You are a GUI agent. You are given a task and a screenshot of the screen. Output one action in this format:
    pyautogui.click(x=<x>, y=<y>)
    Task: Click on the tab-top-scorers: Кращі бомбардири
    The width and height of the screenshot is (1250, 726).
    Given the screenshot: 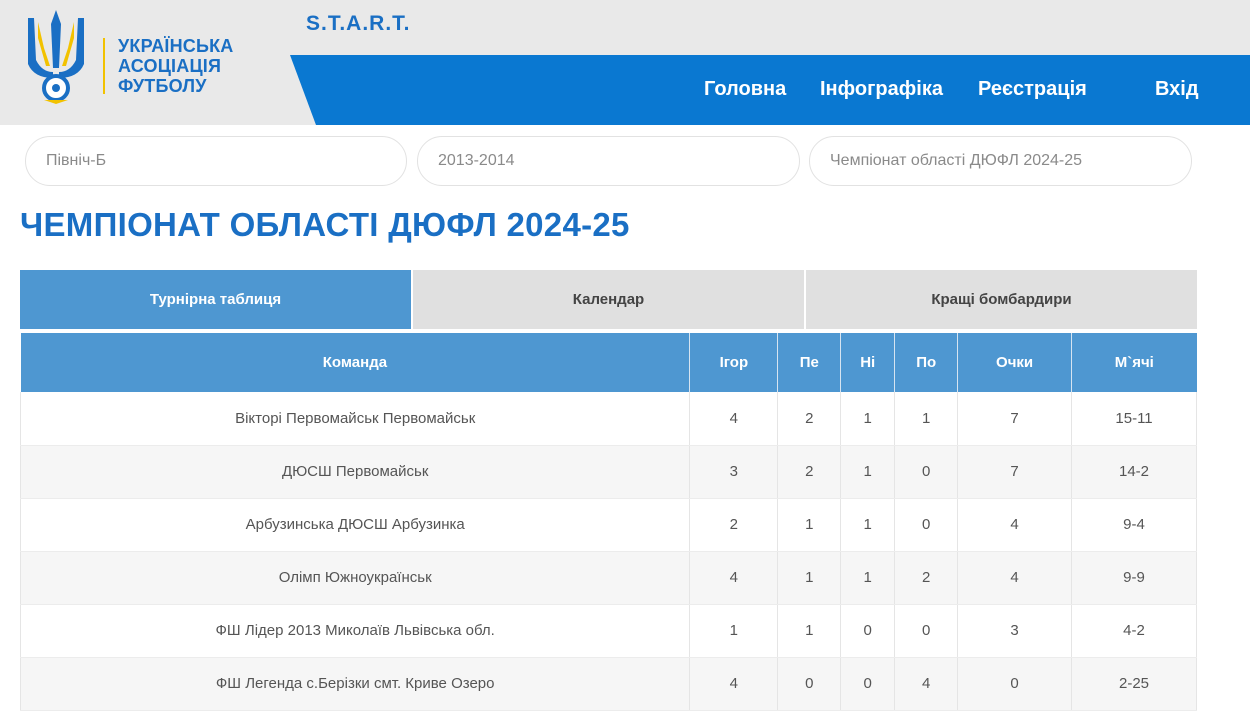 What is the action you would take?
    pyautogui.click(x=1001, y=299)
    